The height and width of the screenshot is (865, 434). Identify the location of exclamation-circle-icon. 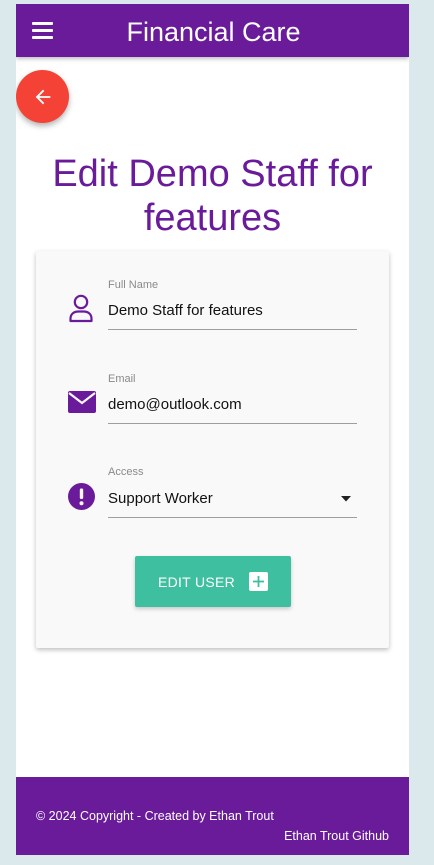
(81, 496).